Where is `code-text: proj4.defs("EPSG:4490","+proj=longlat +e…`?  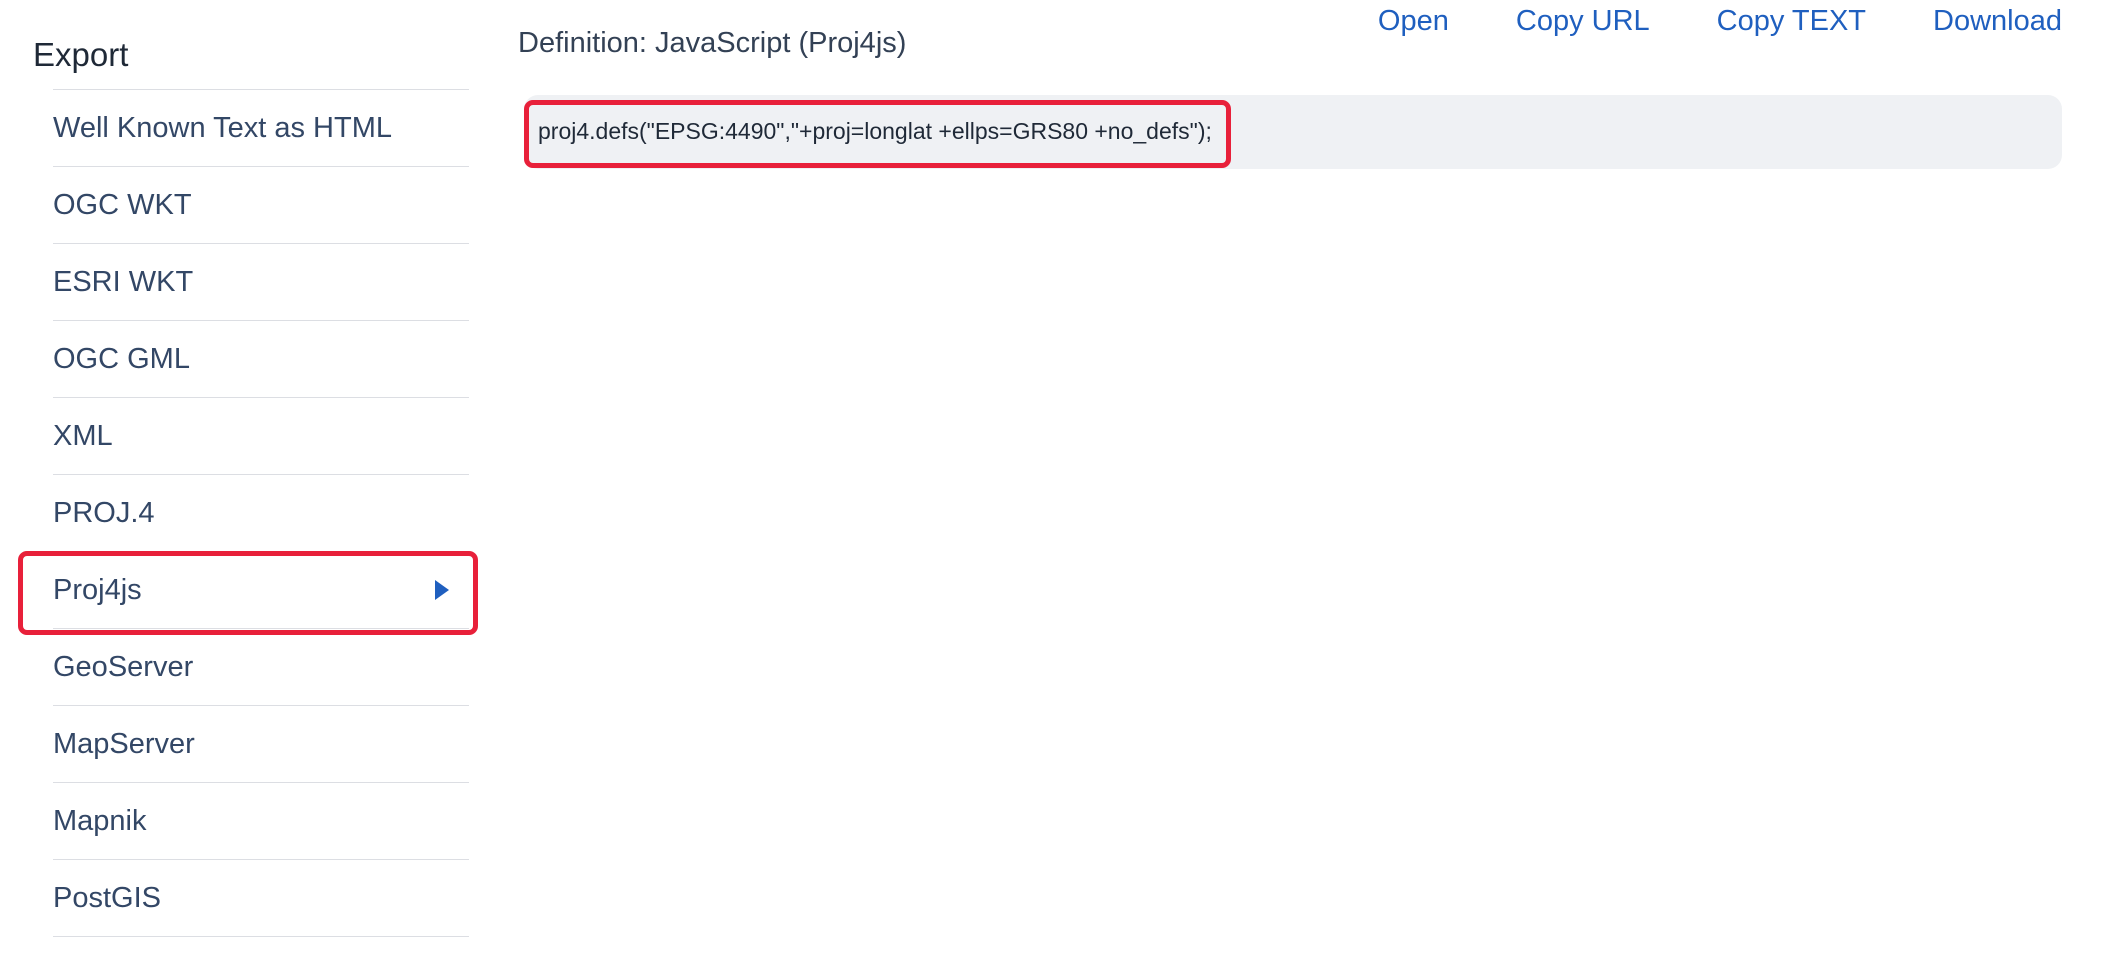 code-text: proj4.defs("EPSG:4490","+proj=longlat +e… is located at coordinates (875, 131).